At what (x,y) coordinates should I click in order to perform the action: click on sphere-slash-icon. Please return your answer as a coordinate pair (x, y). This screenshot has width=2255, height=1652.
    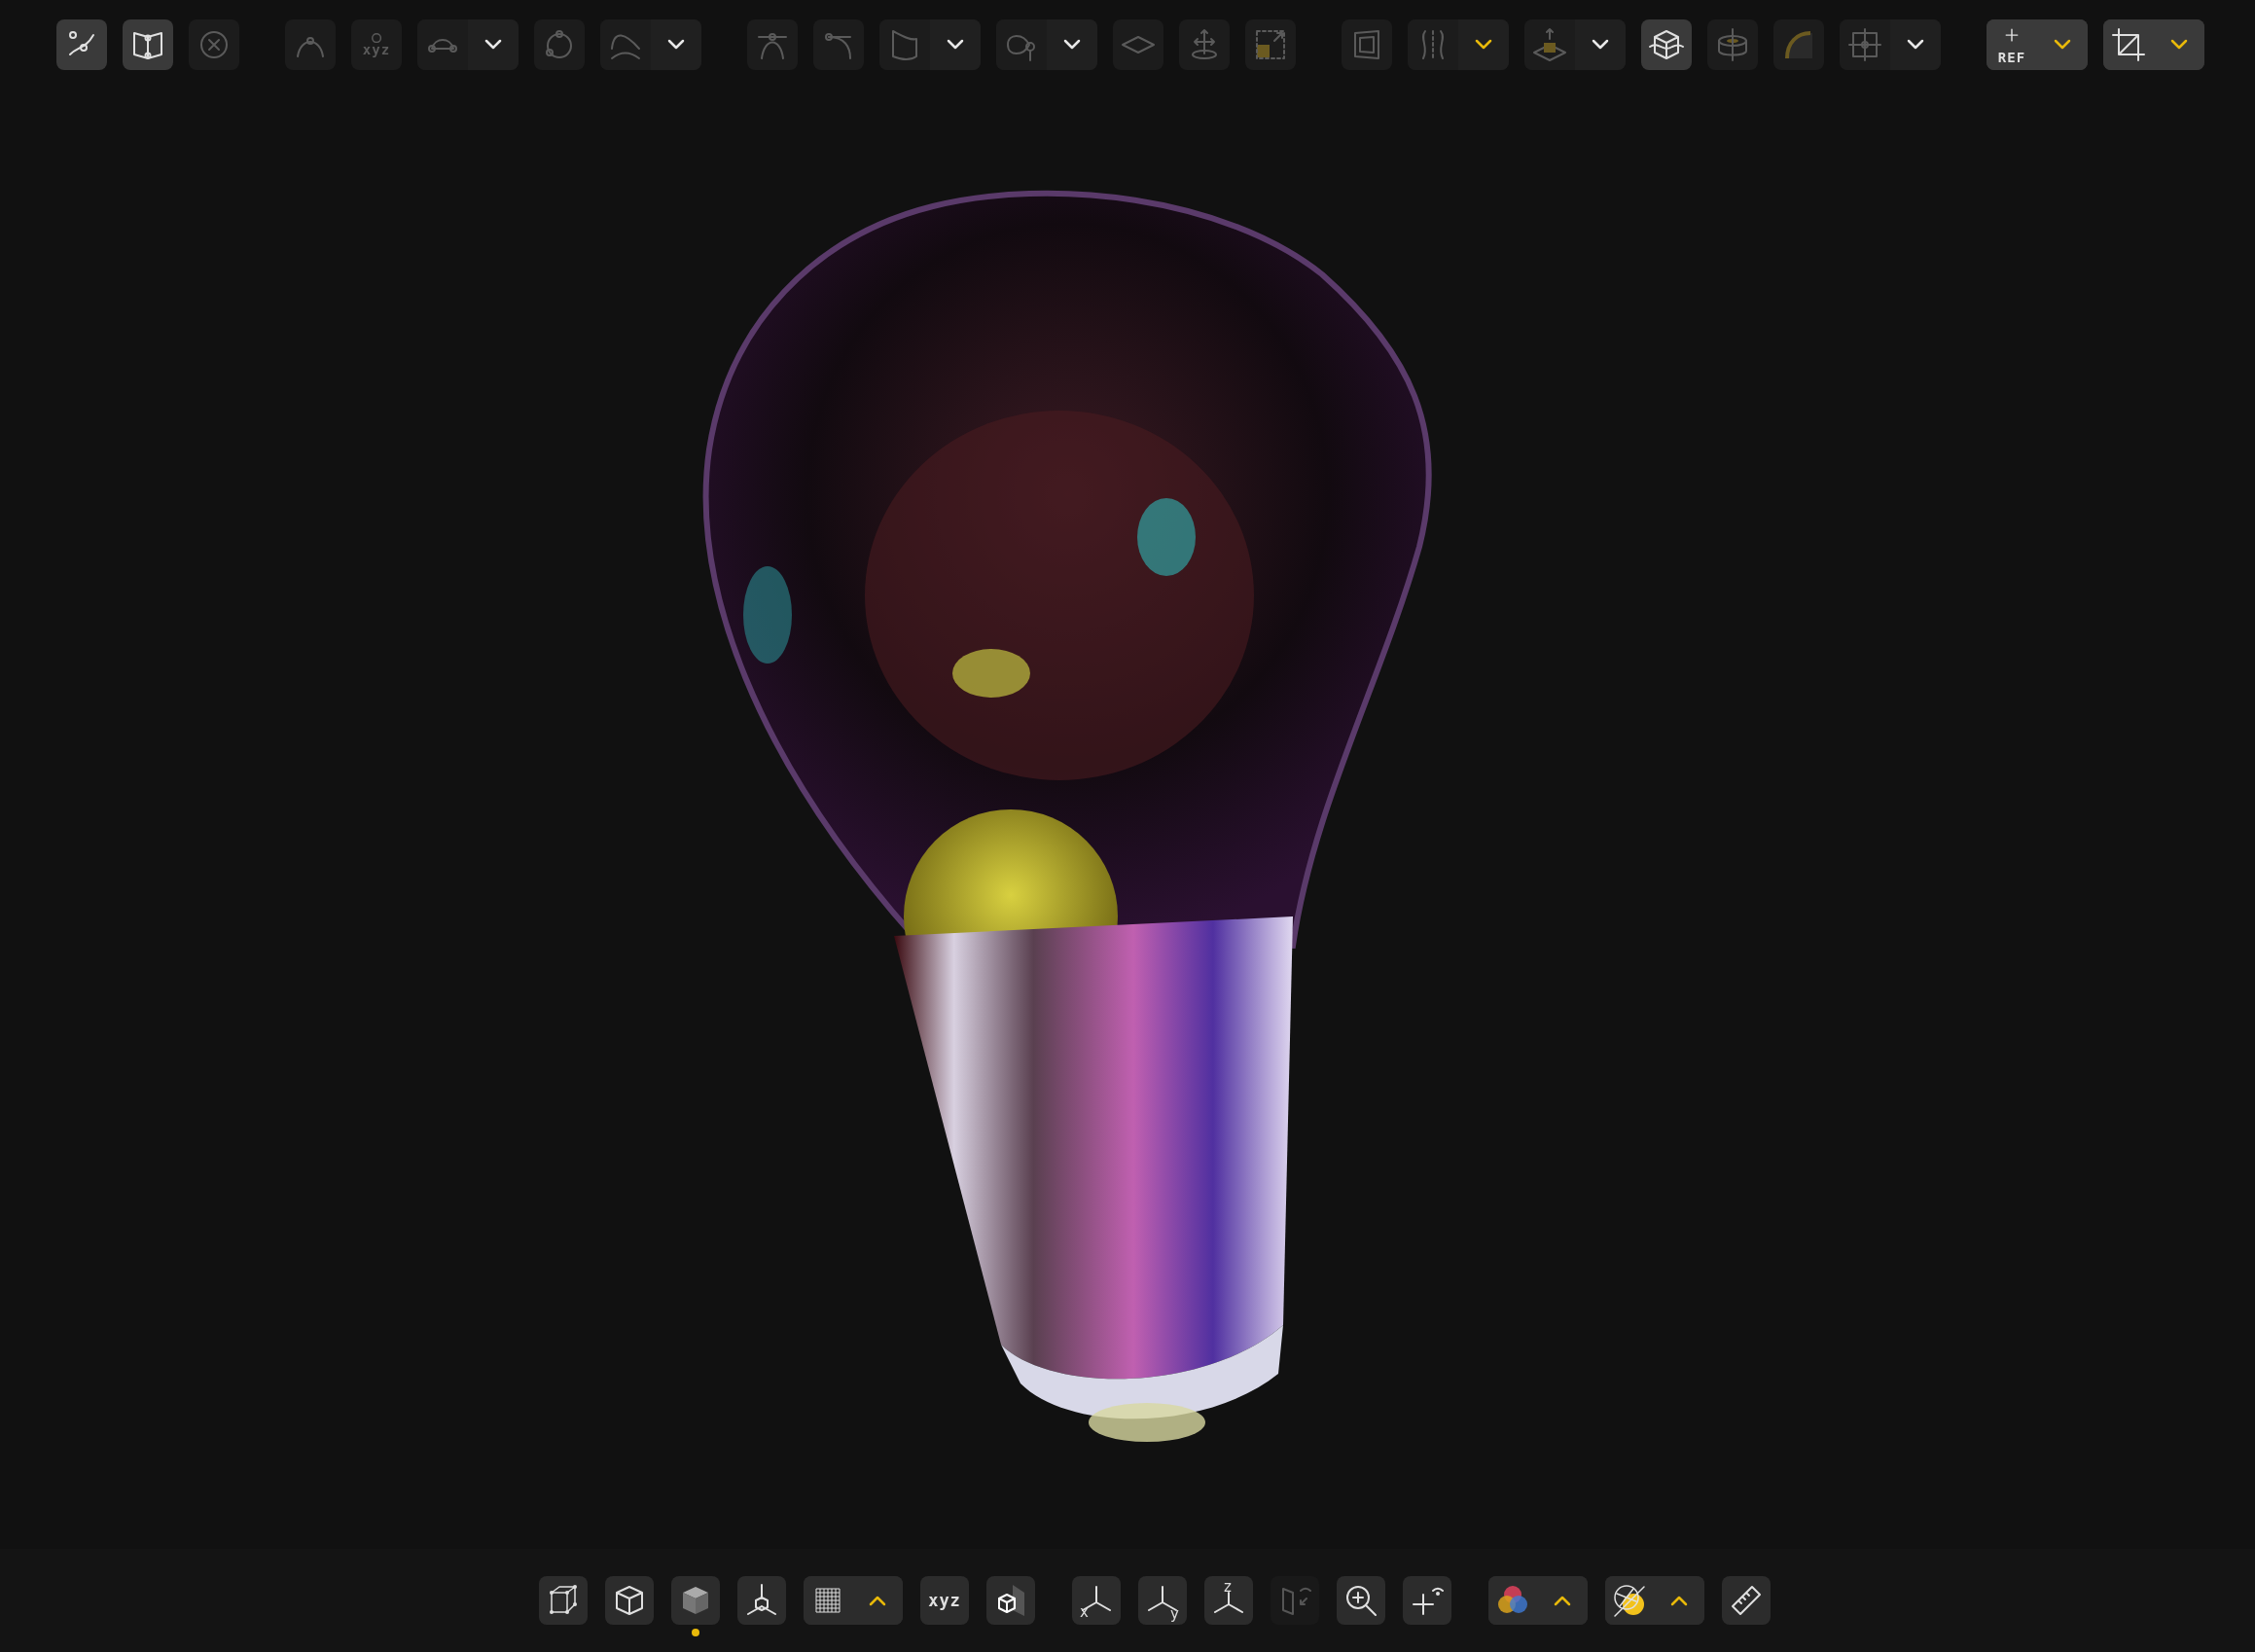
    Looking at the image, I should click on (1629, 1600).